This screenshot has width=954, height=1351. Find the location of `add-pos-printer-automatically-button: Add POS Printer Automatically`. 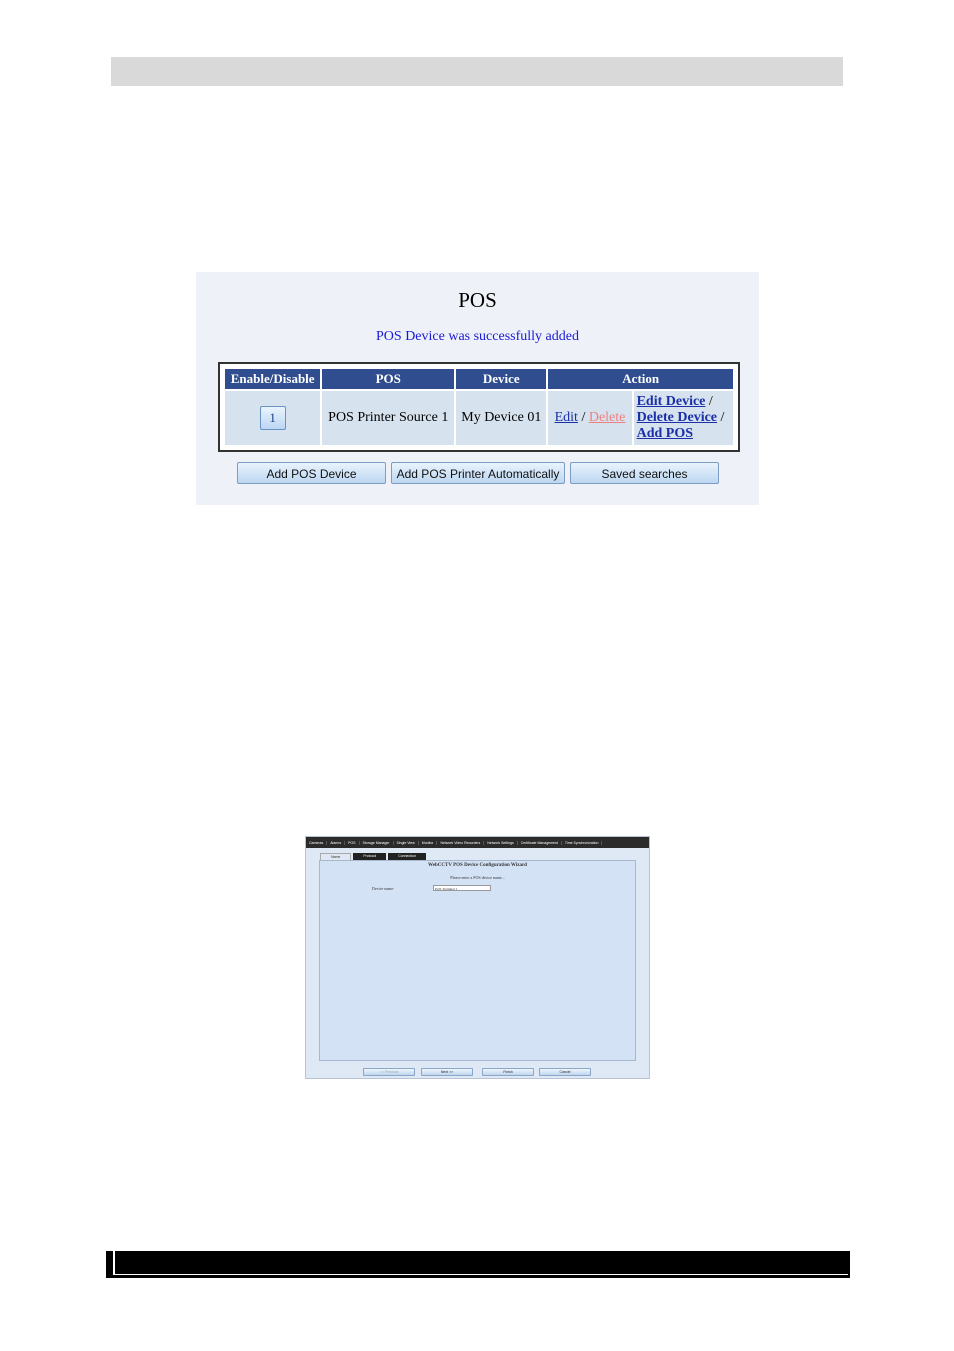

add-pos-printer-automatically-button: Add POS Printer Automatically is located at coordinates (478, 473).